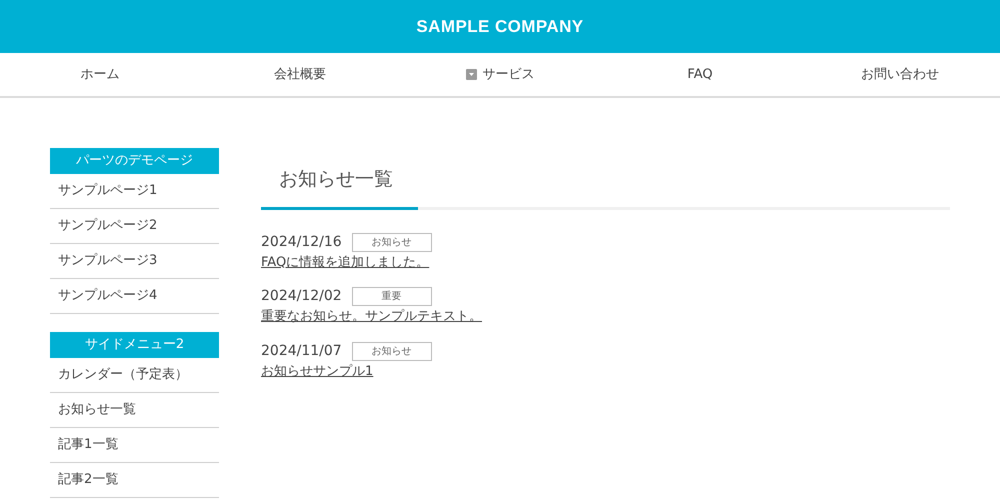 The image size is (1000, 503). I want to click on sidebar-heading: パーツのデモページ, so click(134, 161).